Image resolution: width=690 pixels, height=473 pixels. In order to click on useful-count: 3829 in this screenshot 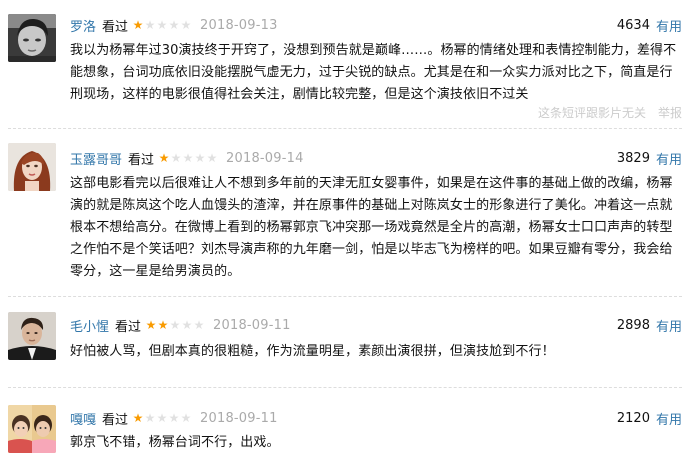, I will do `click(633, 158)`.